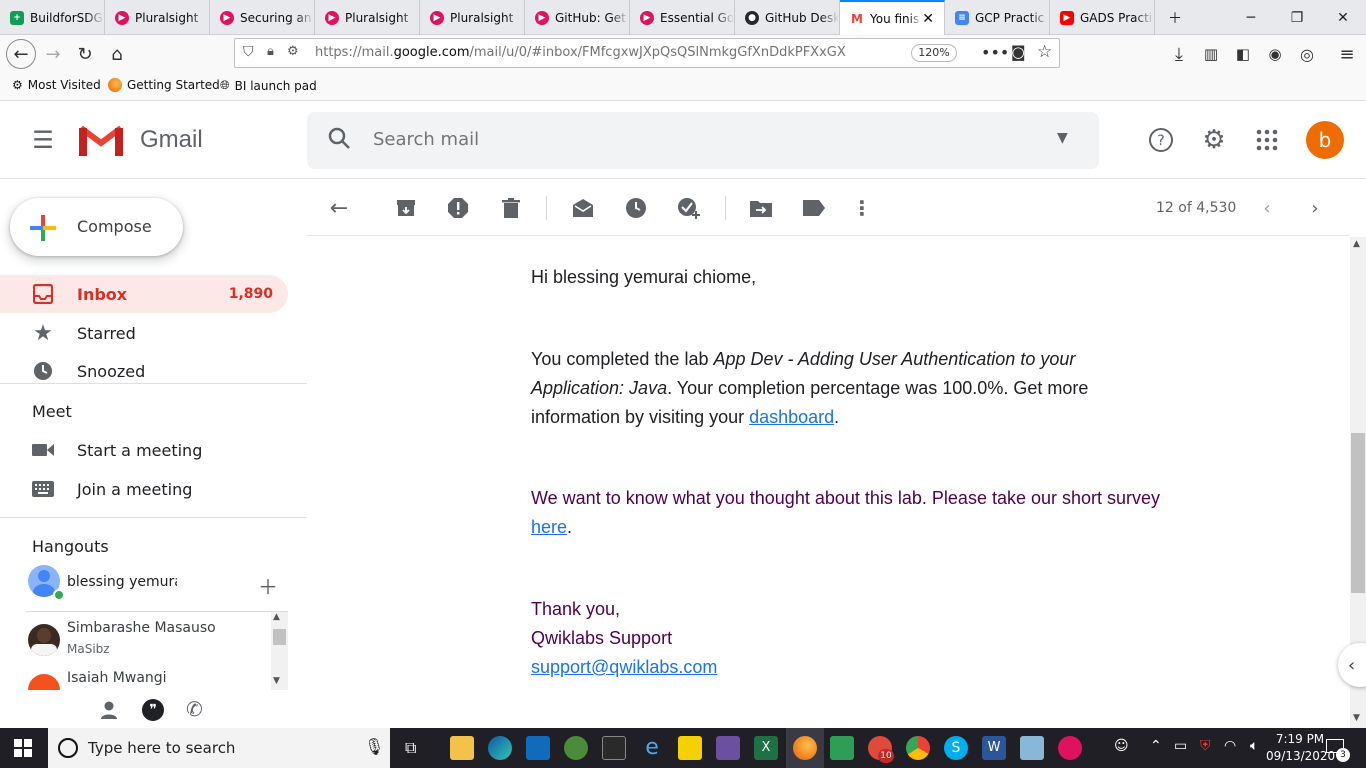  I want to click on add-hangout-icon: ＋, so click(268, 585).